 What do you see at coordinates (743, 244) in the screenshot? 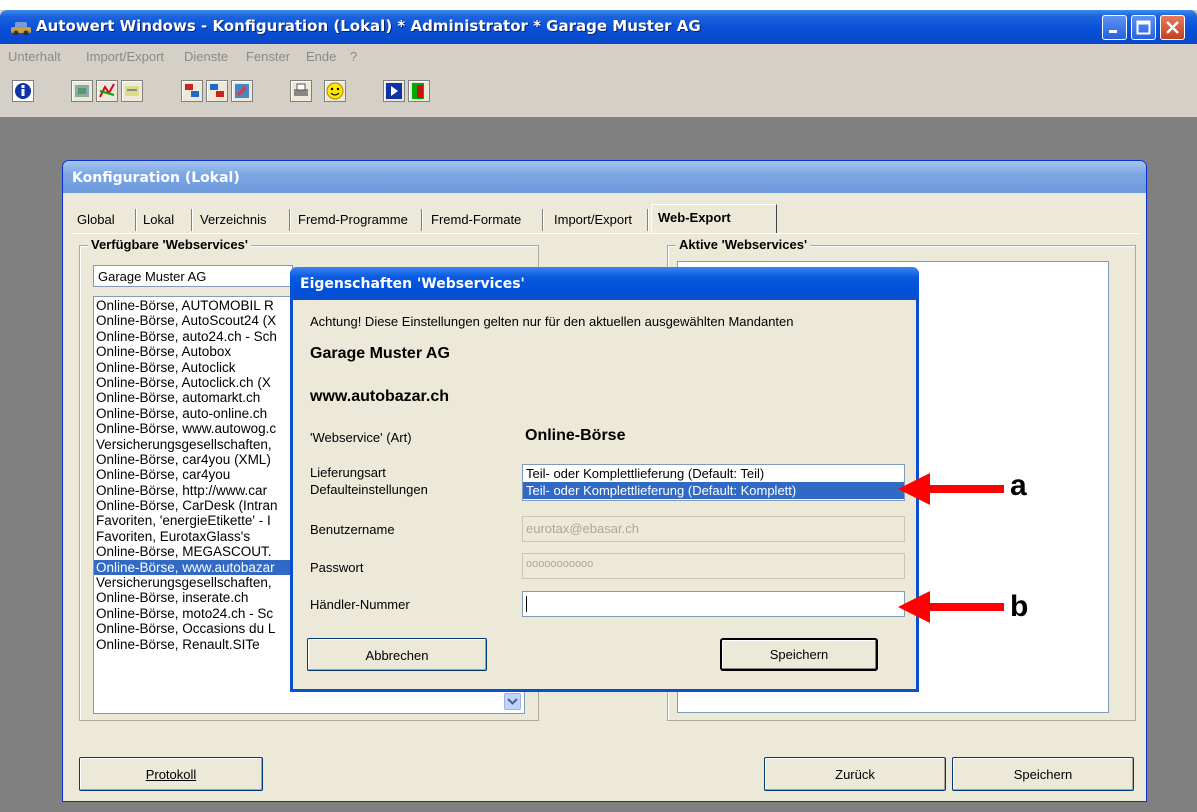
I see `active-webservices-legend: Aktive 'Webservices'` at bounding box center [743, 244].